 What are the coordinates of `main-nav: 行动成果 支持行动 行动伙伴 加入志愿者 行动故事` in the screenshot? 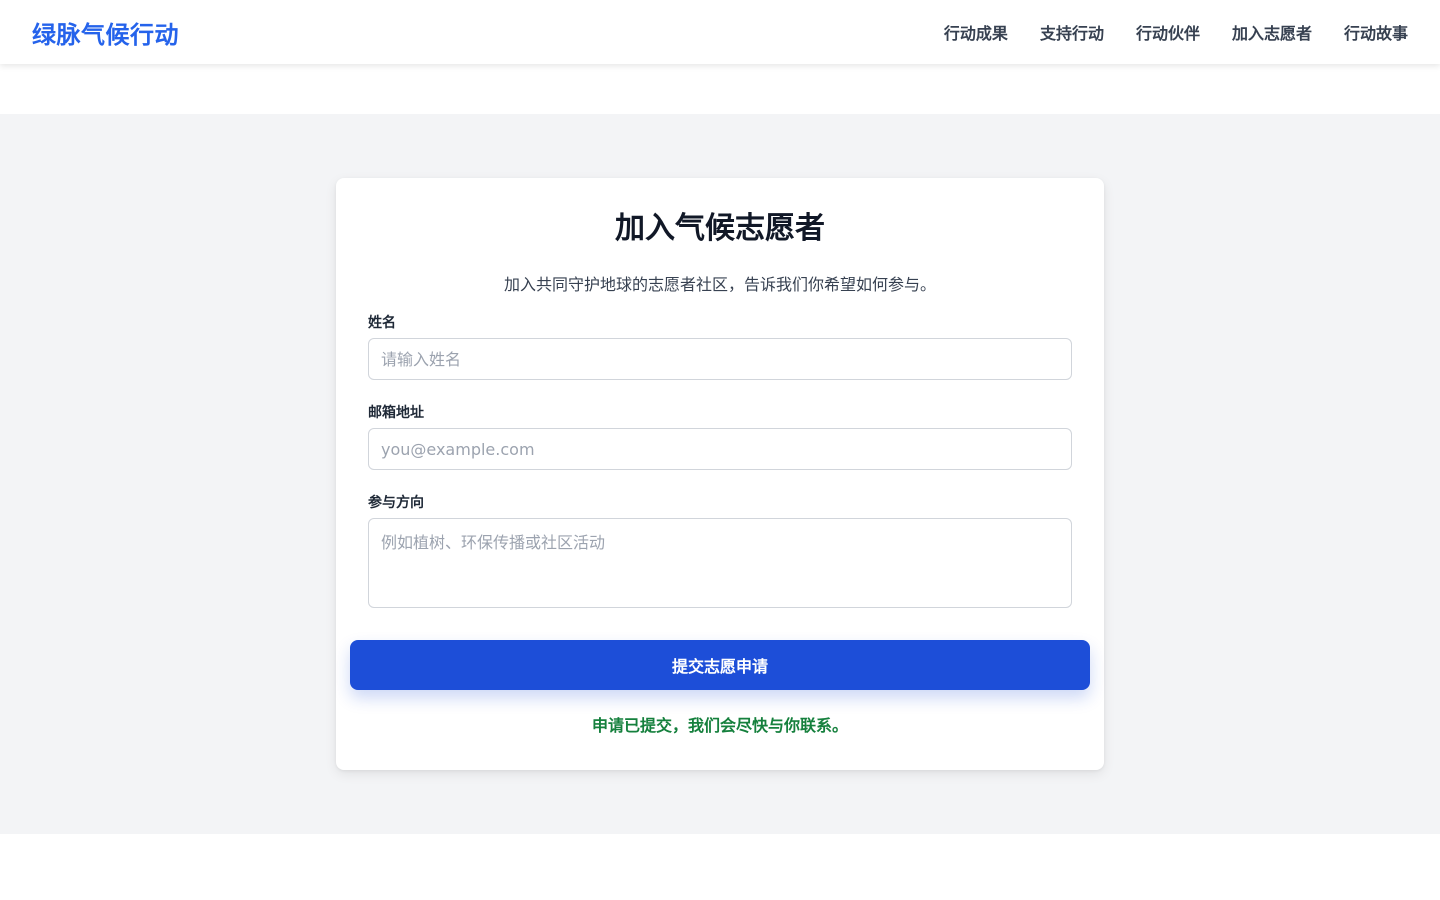 It's located at (1176, 32).